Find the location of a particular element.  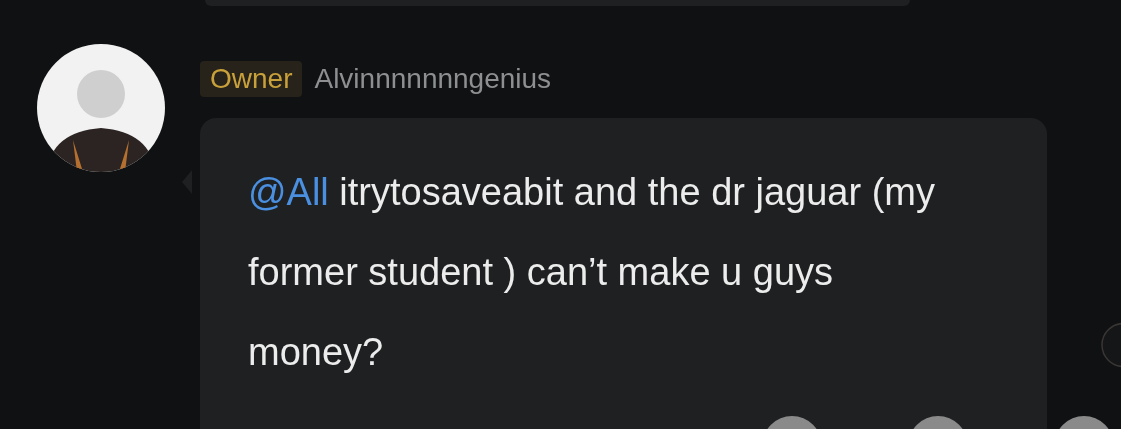

sender-name: Alvinnnnnnngenius is located at coordinates (433, 79).